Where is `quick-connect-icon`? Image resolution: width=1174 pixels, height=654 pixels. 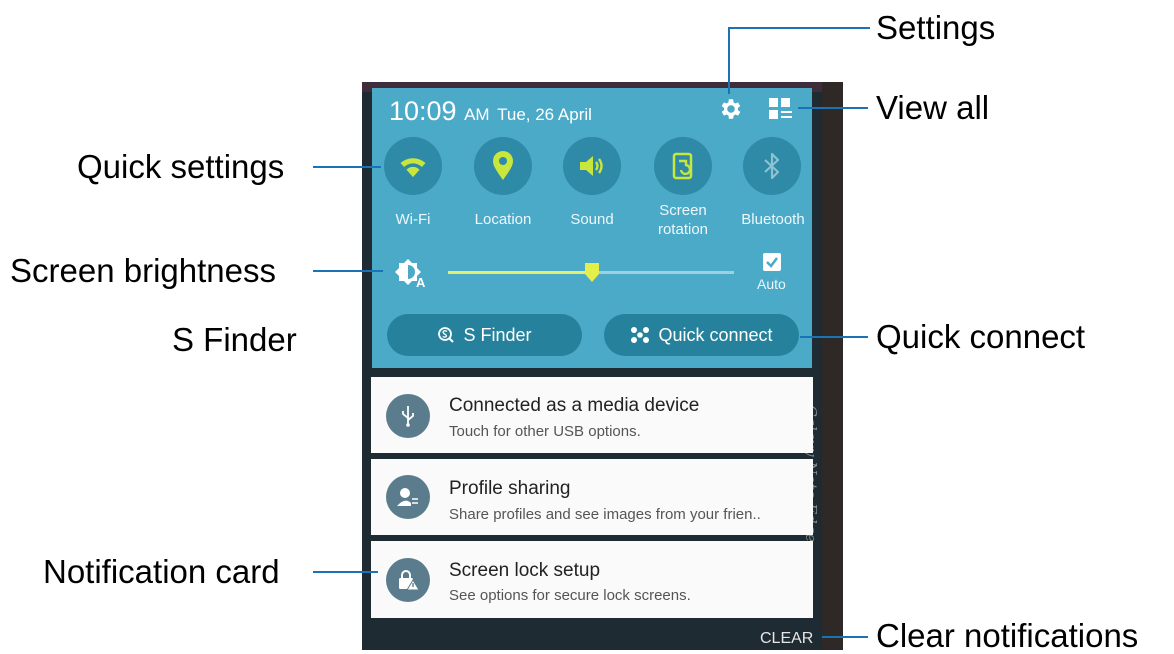
quick-connect-icon is located at coordinates (640, 335).